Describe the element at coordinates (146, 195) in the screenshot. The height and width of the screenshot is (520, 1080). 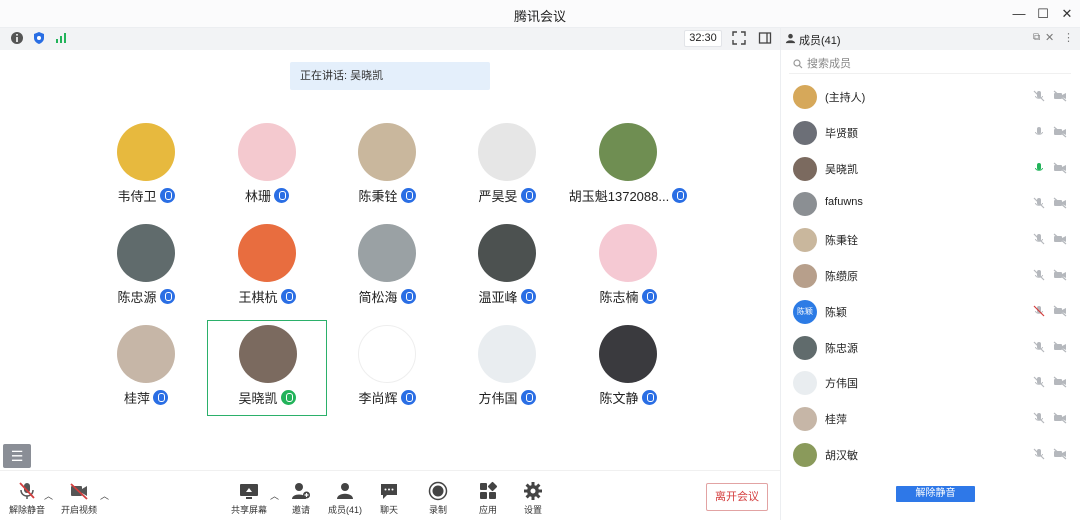
I see `participant-name-row: 韦侍卫` at that location.